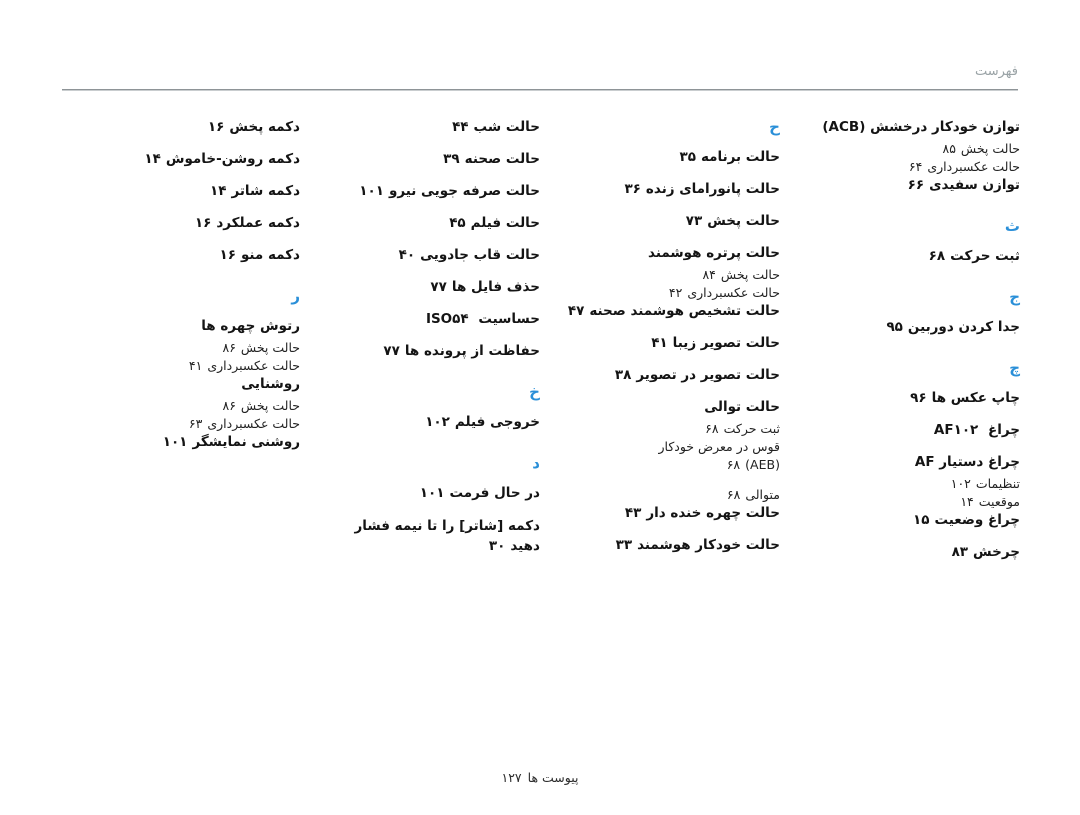  I want to click on index-entry-page: ۳۵, so click(687, 157).